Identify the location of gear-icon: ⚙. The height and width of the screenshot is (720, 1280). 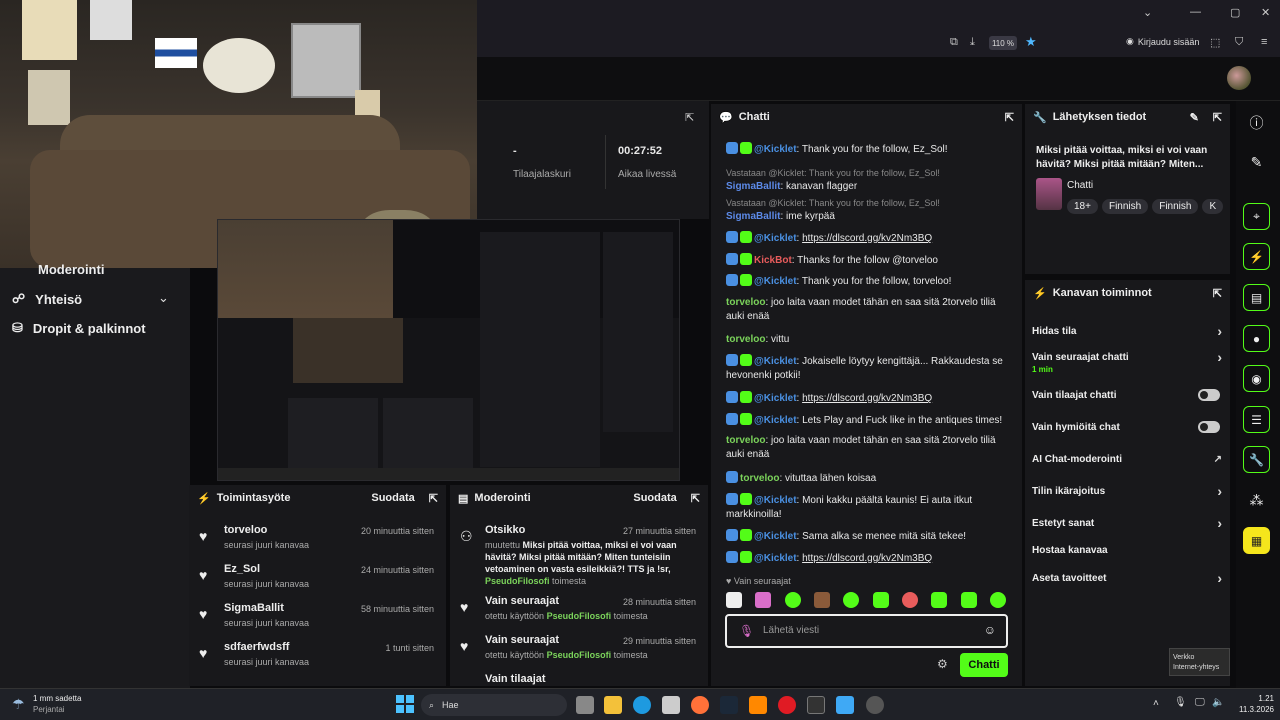
(942, 664).